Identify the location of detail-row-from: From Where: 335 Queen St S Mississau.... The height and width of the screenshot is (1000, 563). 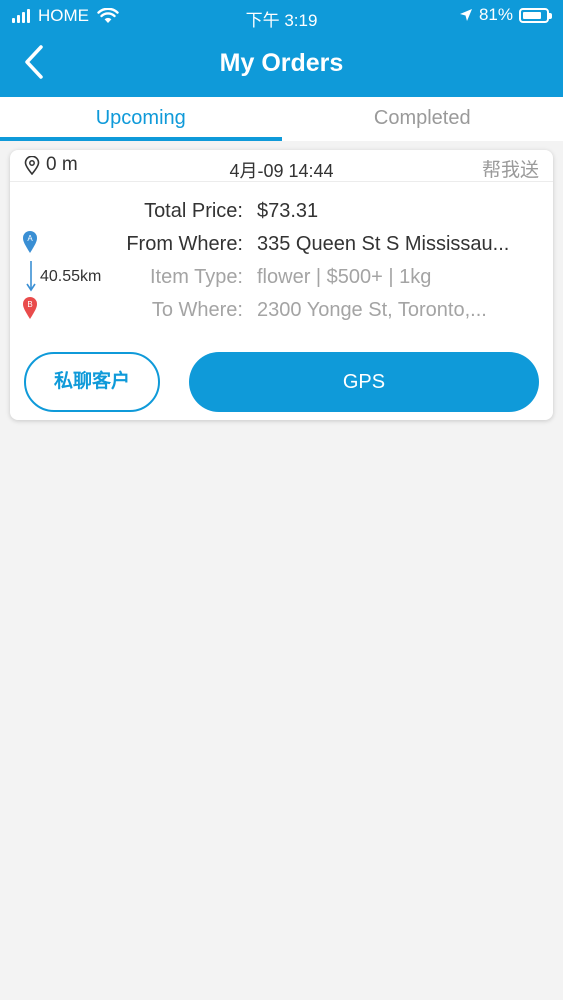
(281, 248).